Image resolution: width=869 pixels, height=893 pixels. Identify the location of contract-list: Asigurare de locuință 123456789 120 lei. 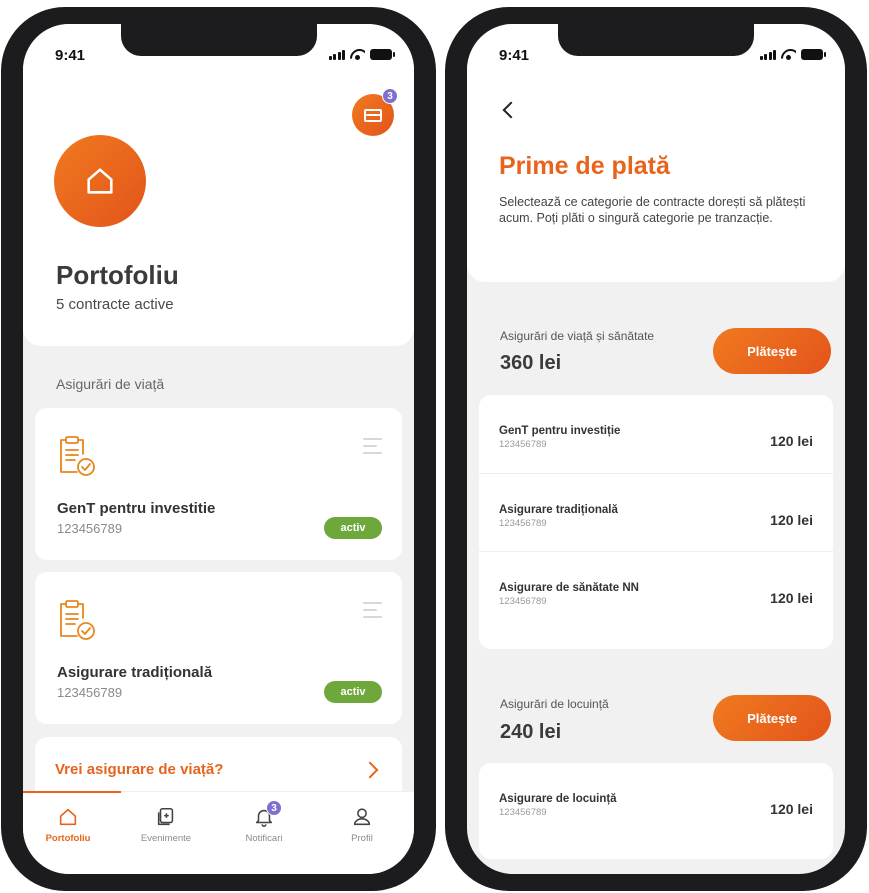
(656, 811).